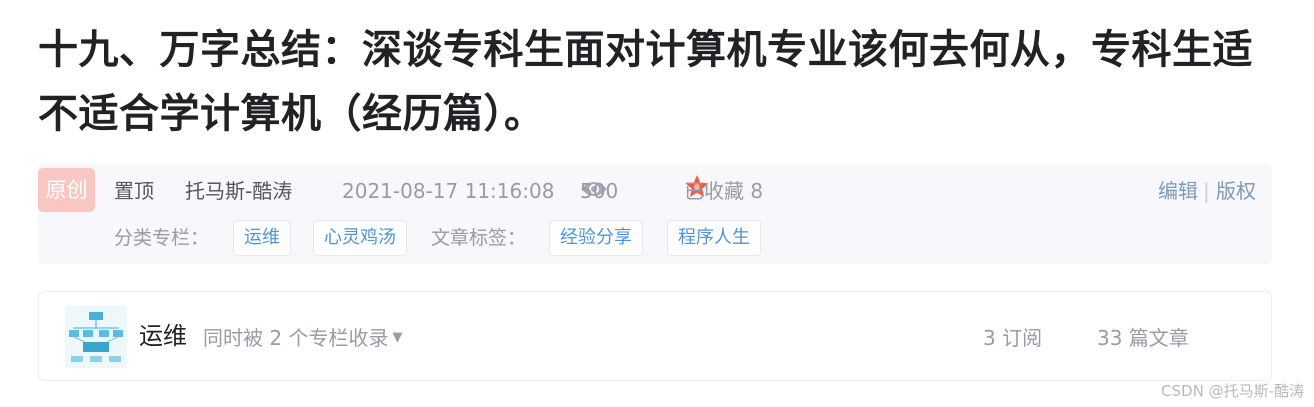 The width and height of the screenshot is (1314, 407). Describe the element at coordinates (162, 238) in the screenshot. I see `category-label: 分类专栏：` at that location.